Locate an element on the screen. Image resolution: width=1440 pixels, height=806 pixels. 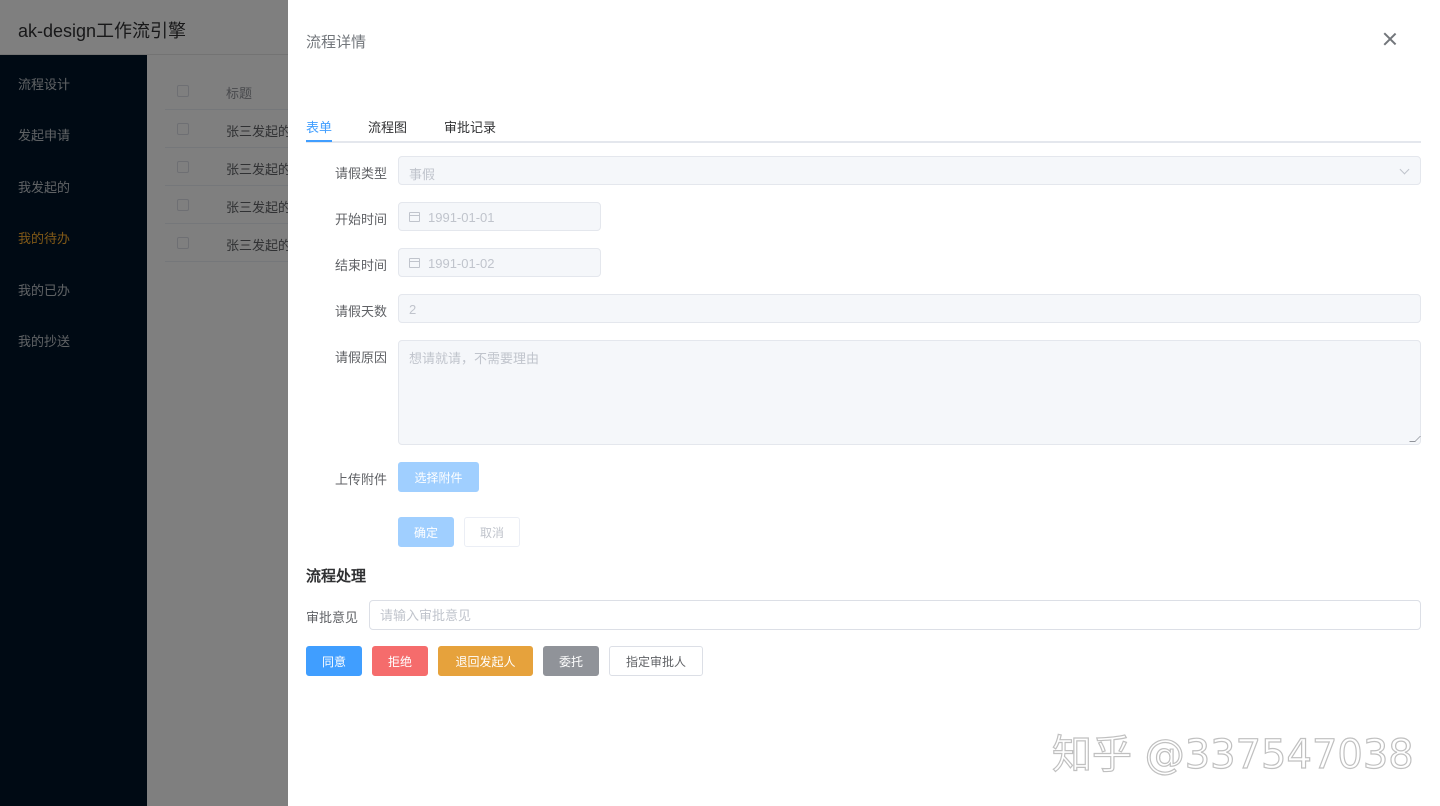
active-tab-indicator is located at coordinates (319, 141).